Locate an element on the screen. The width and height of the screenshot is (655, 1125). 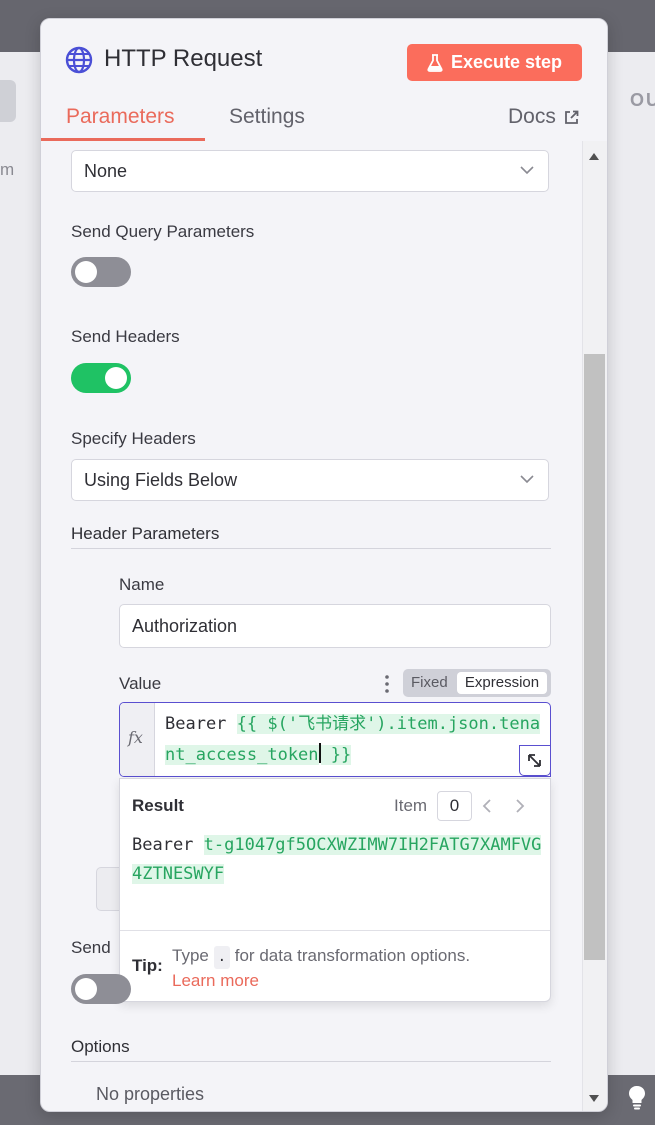
send-headers-toggle is located at coordinates (101, 378).